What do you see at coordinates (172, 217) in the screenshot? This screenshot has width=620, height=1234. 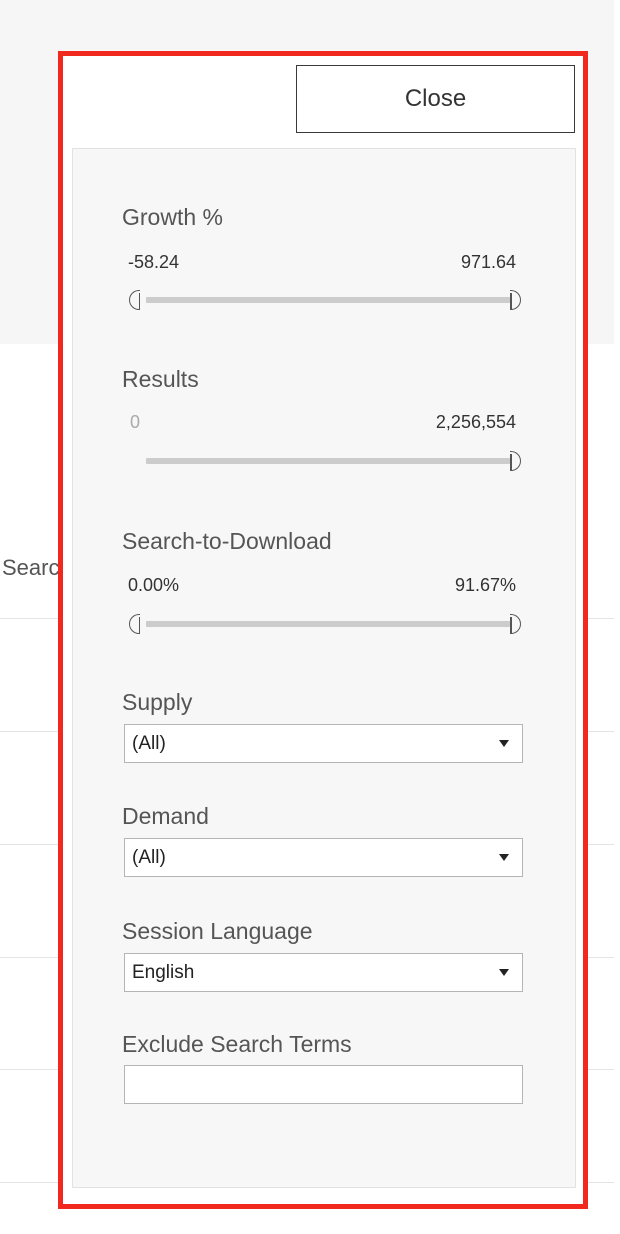 I see `growth-filter-title: Growth %` at bounding box center [172, 217].